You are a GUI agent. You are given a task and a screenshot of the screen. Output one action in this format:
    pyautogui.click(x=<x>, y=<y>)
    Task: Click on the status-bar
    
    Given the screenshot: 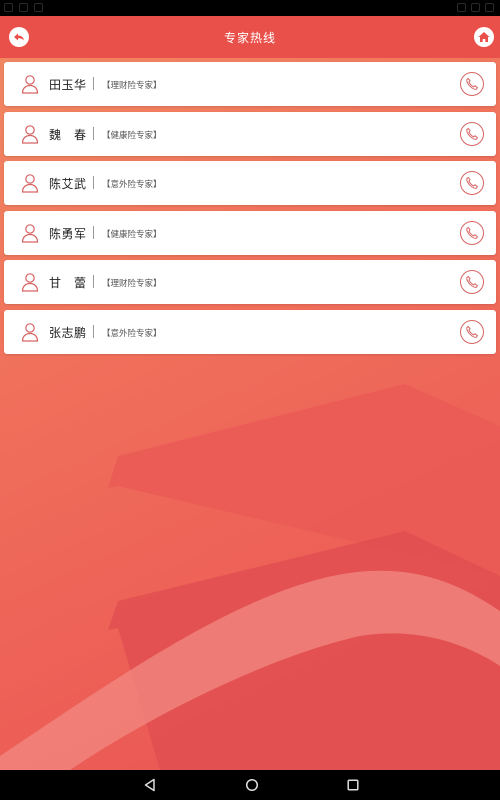 What is the action you would take?
    pyautogui.click(x=250, y=8)
    